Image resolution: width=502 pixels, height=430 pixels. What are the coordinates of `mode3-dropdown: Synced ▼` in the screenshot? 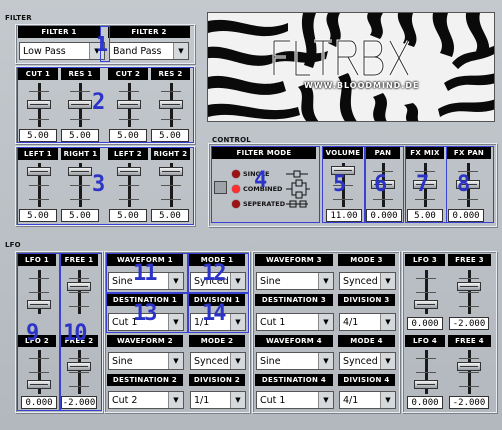 It's located at (367, 281).